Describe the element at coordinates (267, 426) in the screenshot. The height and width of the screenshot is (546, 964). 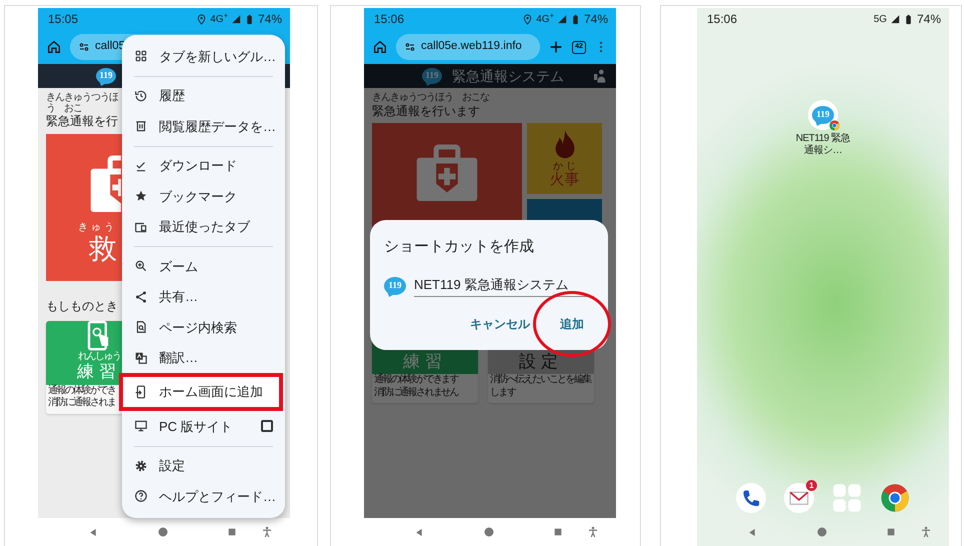
I see `checkbox` at that location.